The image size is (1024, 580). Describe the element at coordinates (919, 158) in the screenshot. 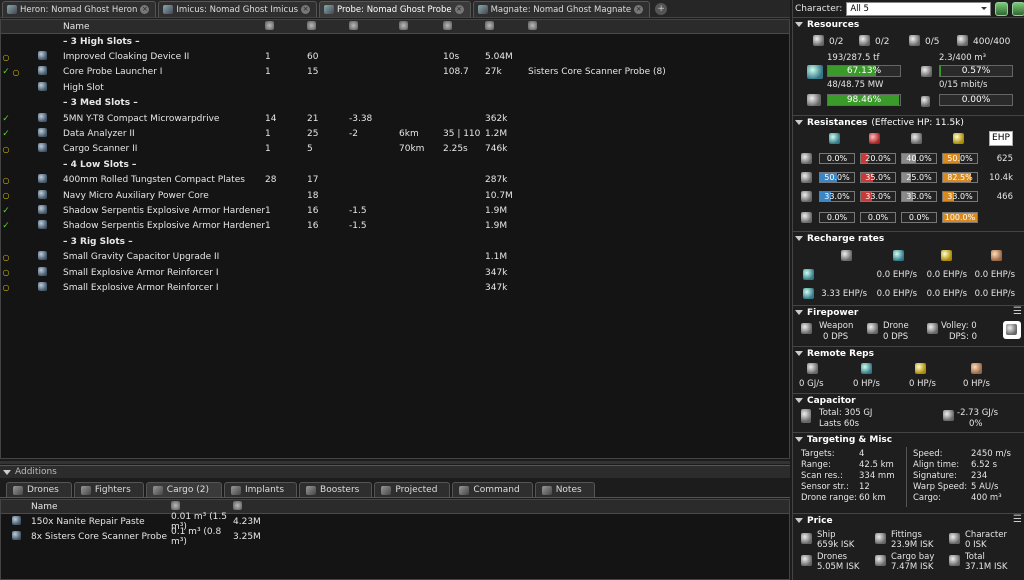

I see `resist-value: 40.0%` at that location.